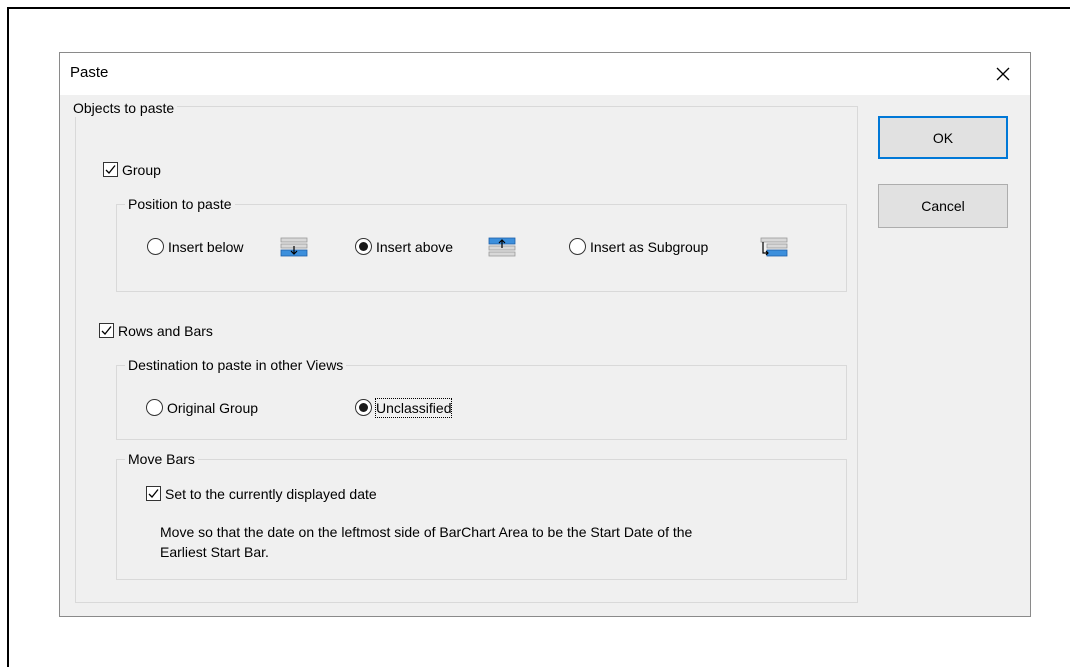 This screenshot has height=667, width=1070. I want to click on group-checkbox-label: Group, so click(141, 170).